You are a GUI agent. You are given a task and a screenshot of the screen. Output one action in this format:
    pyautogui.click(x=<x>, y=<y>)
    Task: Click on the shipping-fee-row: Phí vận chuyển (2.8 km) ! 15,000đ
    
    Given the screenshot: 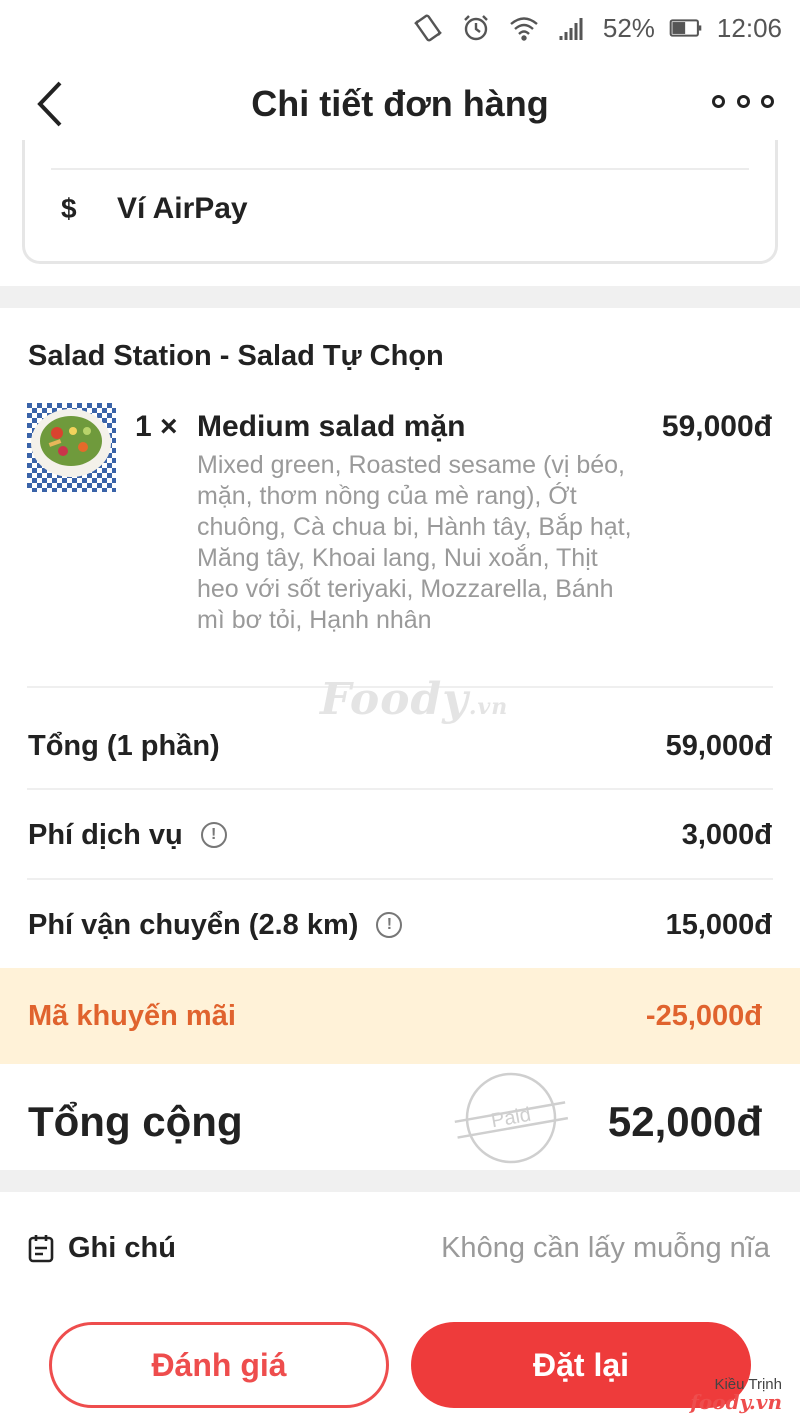 What is the action you would take?
    pyautogui.click(x=400, y=925)
    